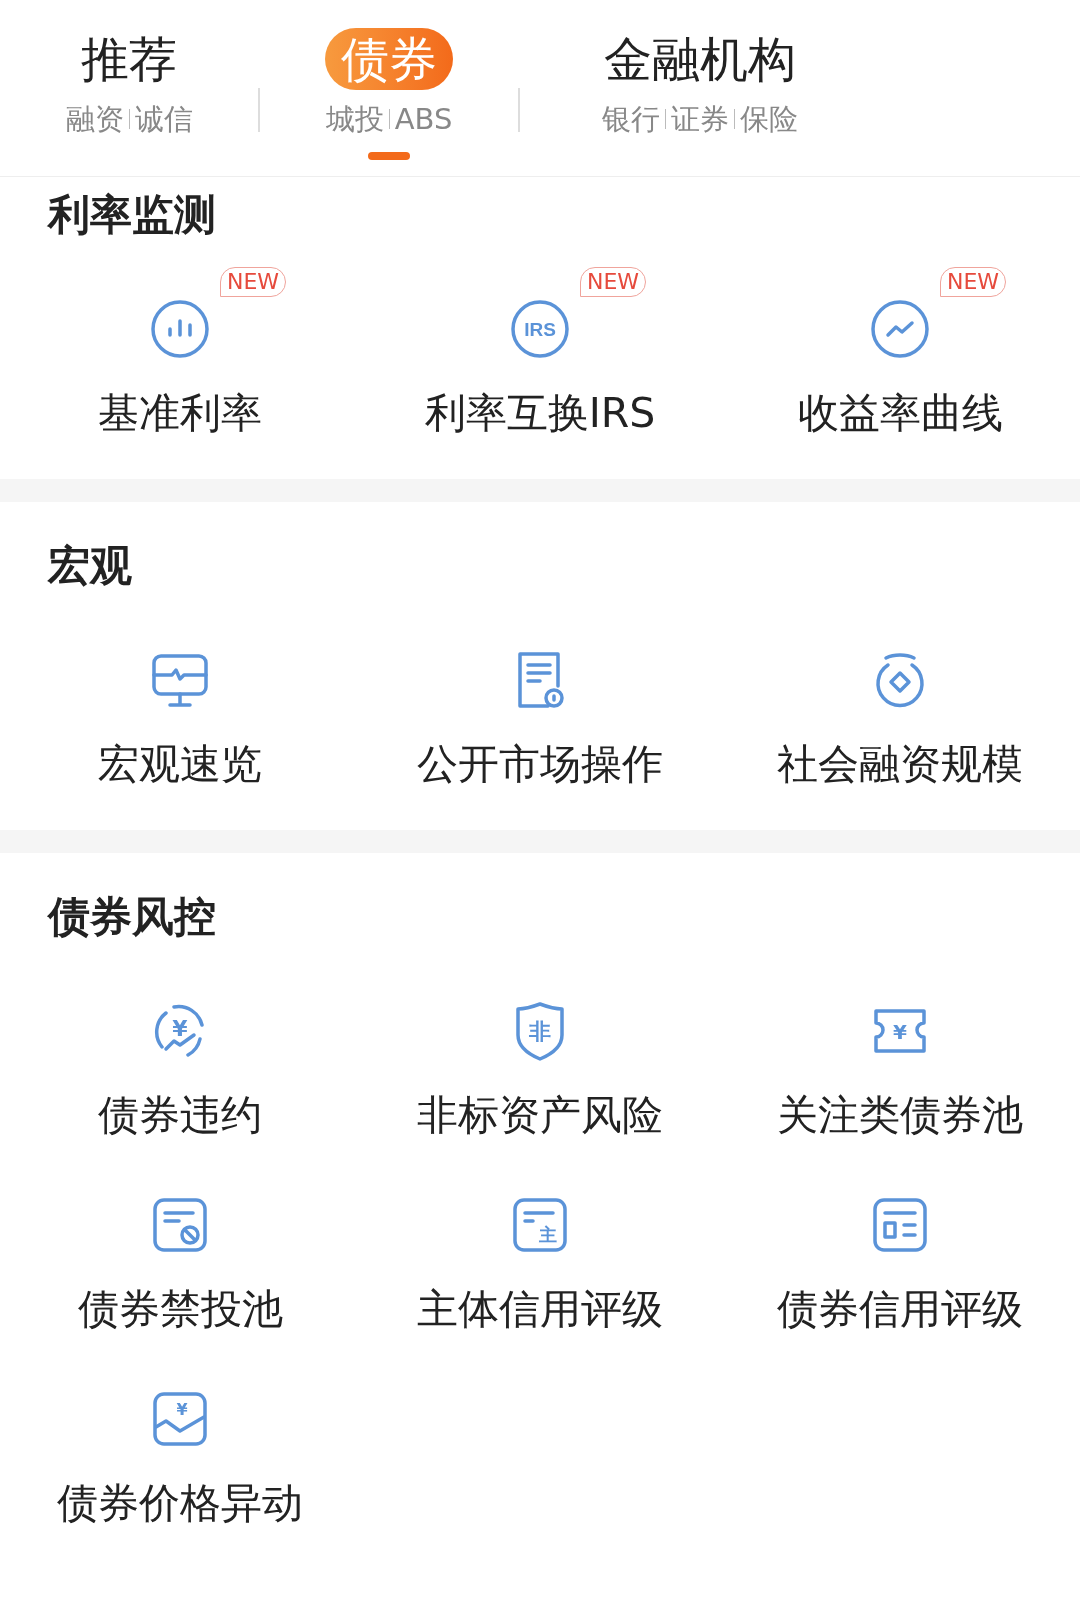 This screenshot has height=1610, width=1080. I want to click on section-title: 宏观, so click(89, 566).